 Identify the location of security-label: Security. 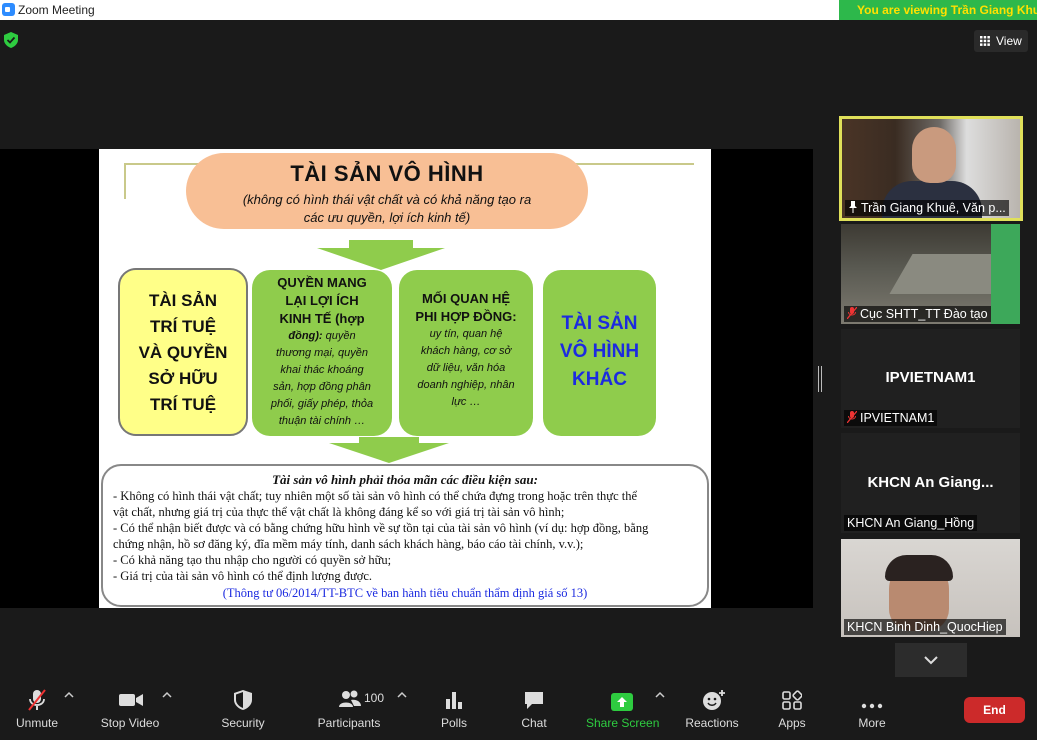
(243, 723).